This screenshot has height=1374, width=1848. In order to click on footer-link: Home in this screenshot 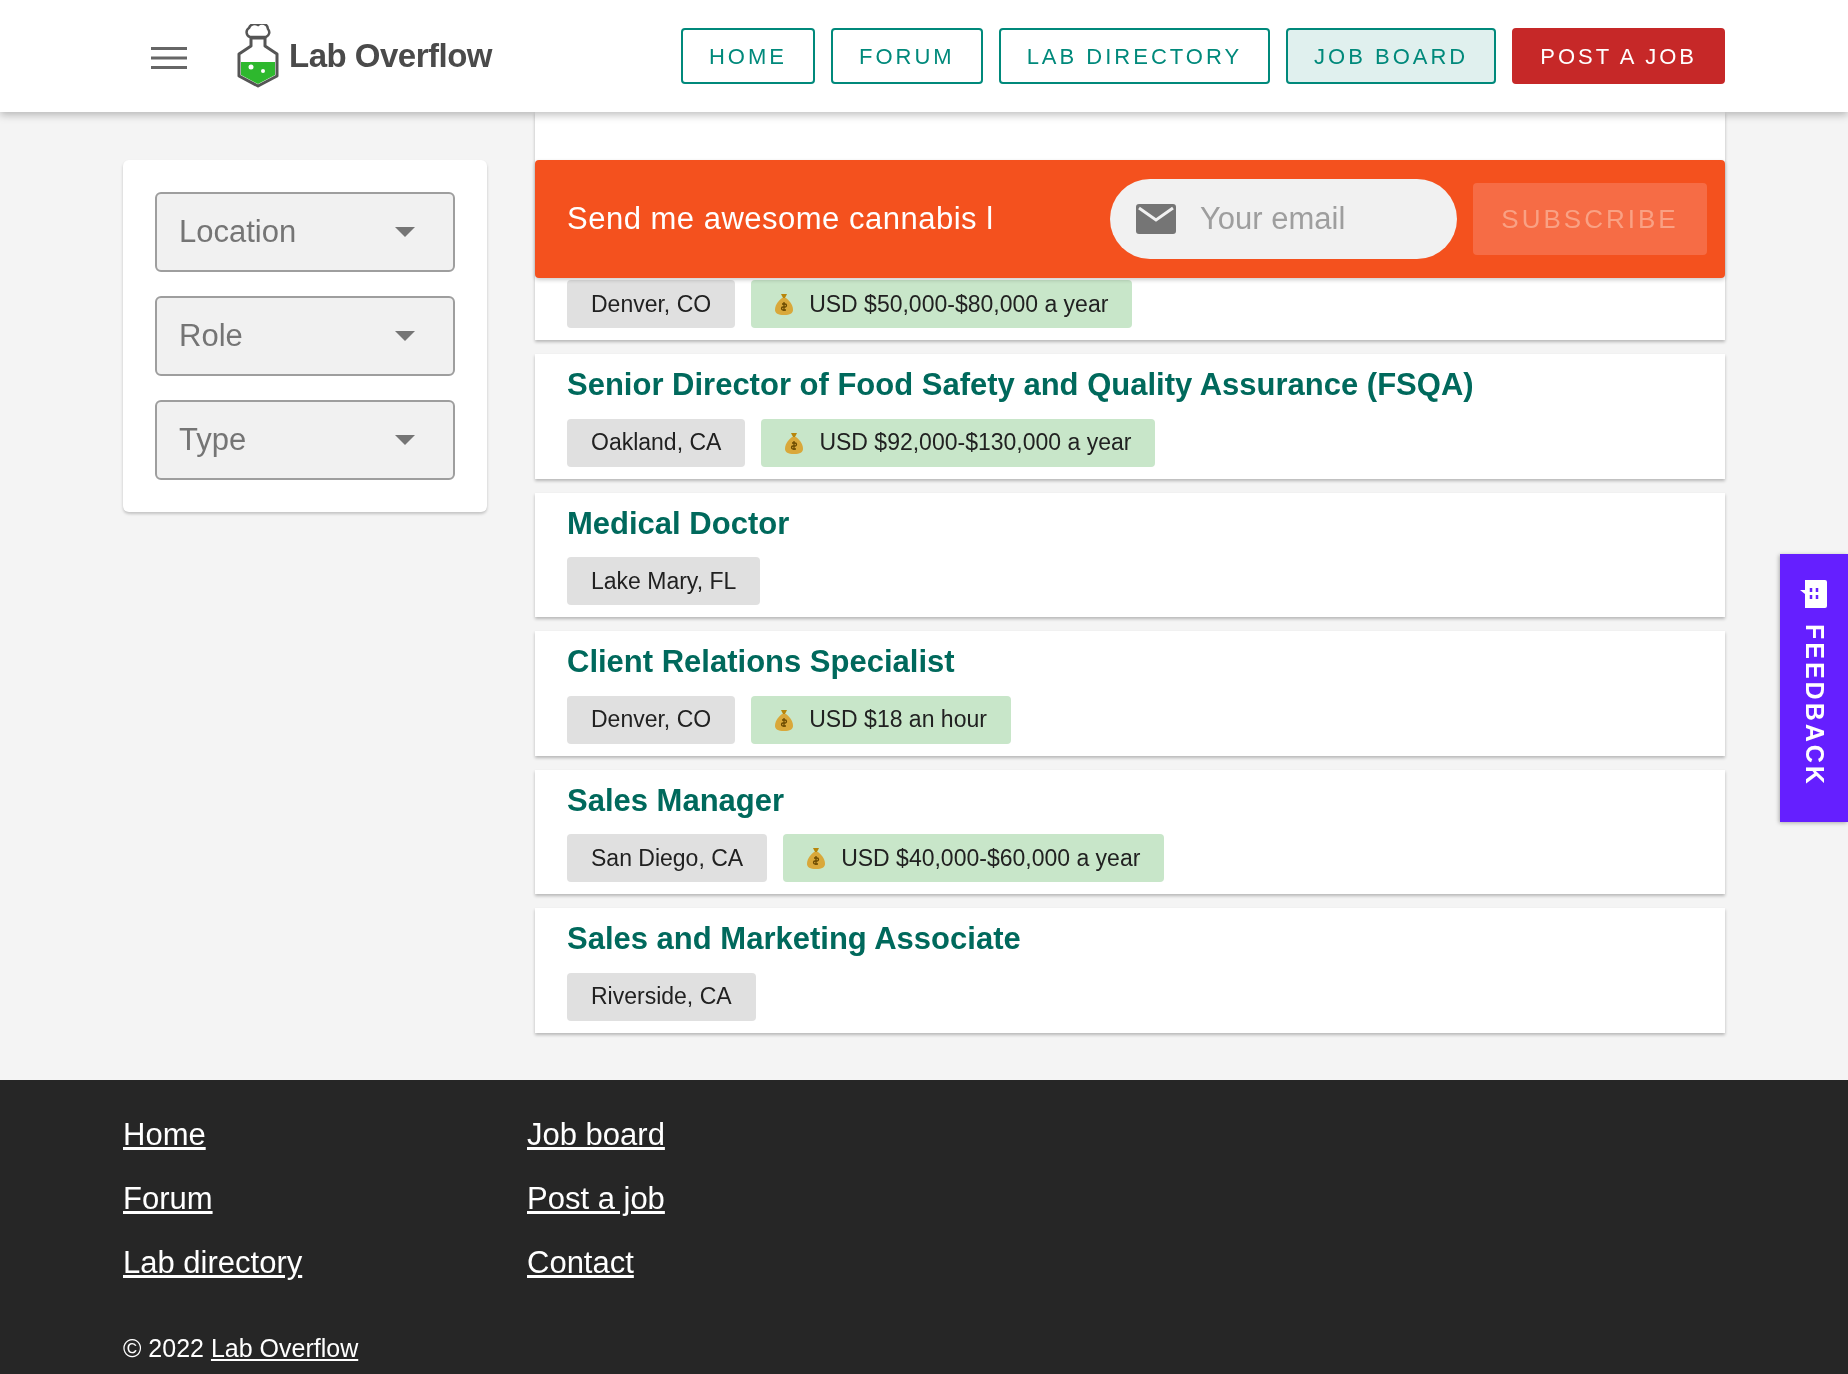, I will do `click(164, 1135)`.